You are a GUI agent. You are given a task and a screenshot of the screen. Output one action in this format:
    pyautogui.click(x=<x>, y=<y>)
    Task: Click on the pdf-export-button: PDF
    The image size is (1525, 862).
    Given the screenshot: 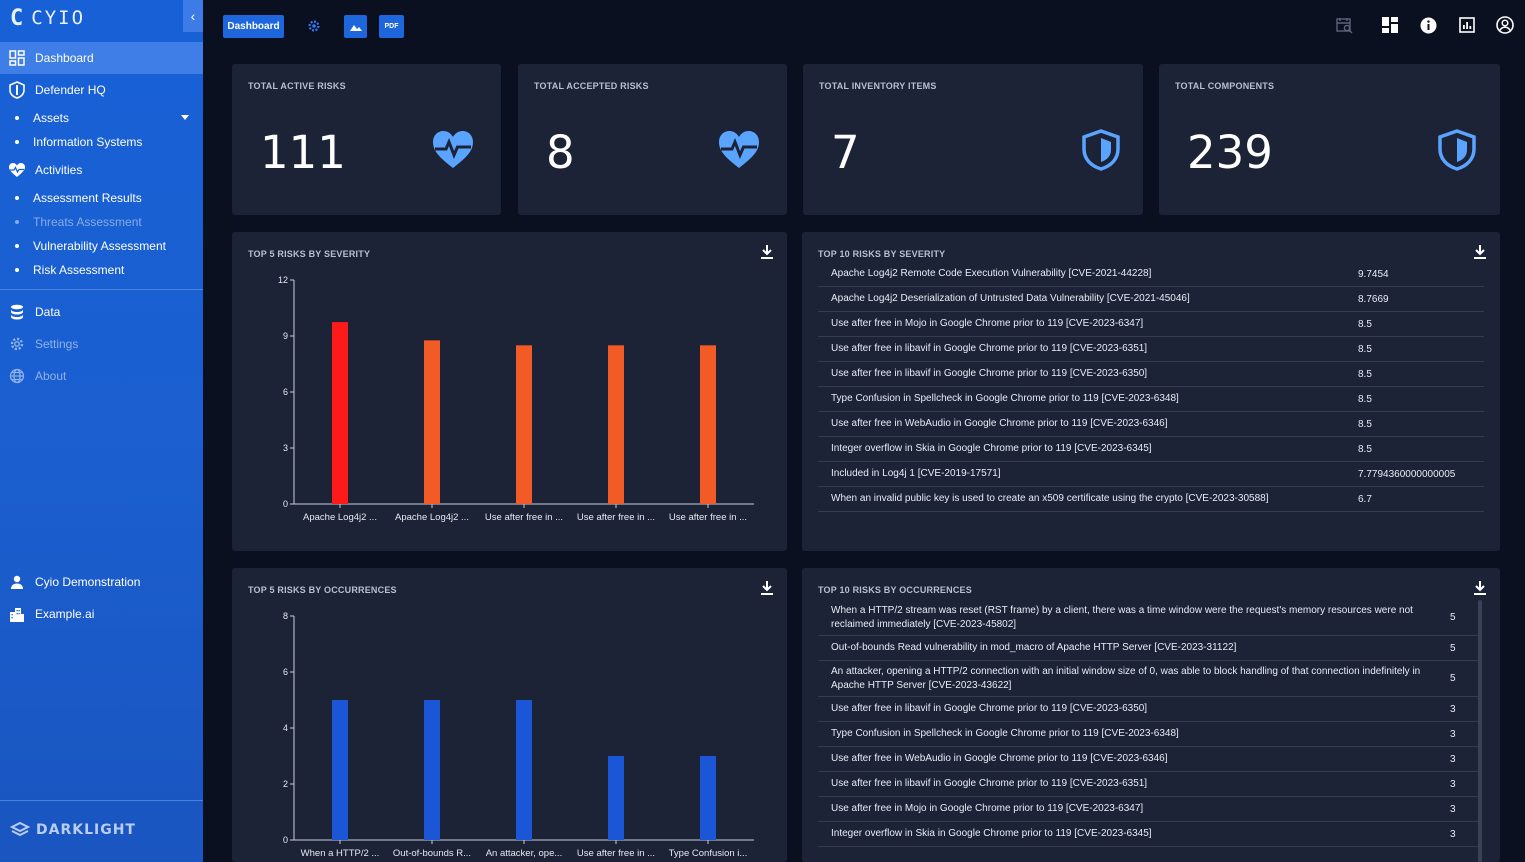 What is the action you would take?
    pyautogui.click(x=391, y=26)
    